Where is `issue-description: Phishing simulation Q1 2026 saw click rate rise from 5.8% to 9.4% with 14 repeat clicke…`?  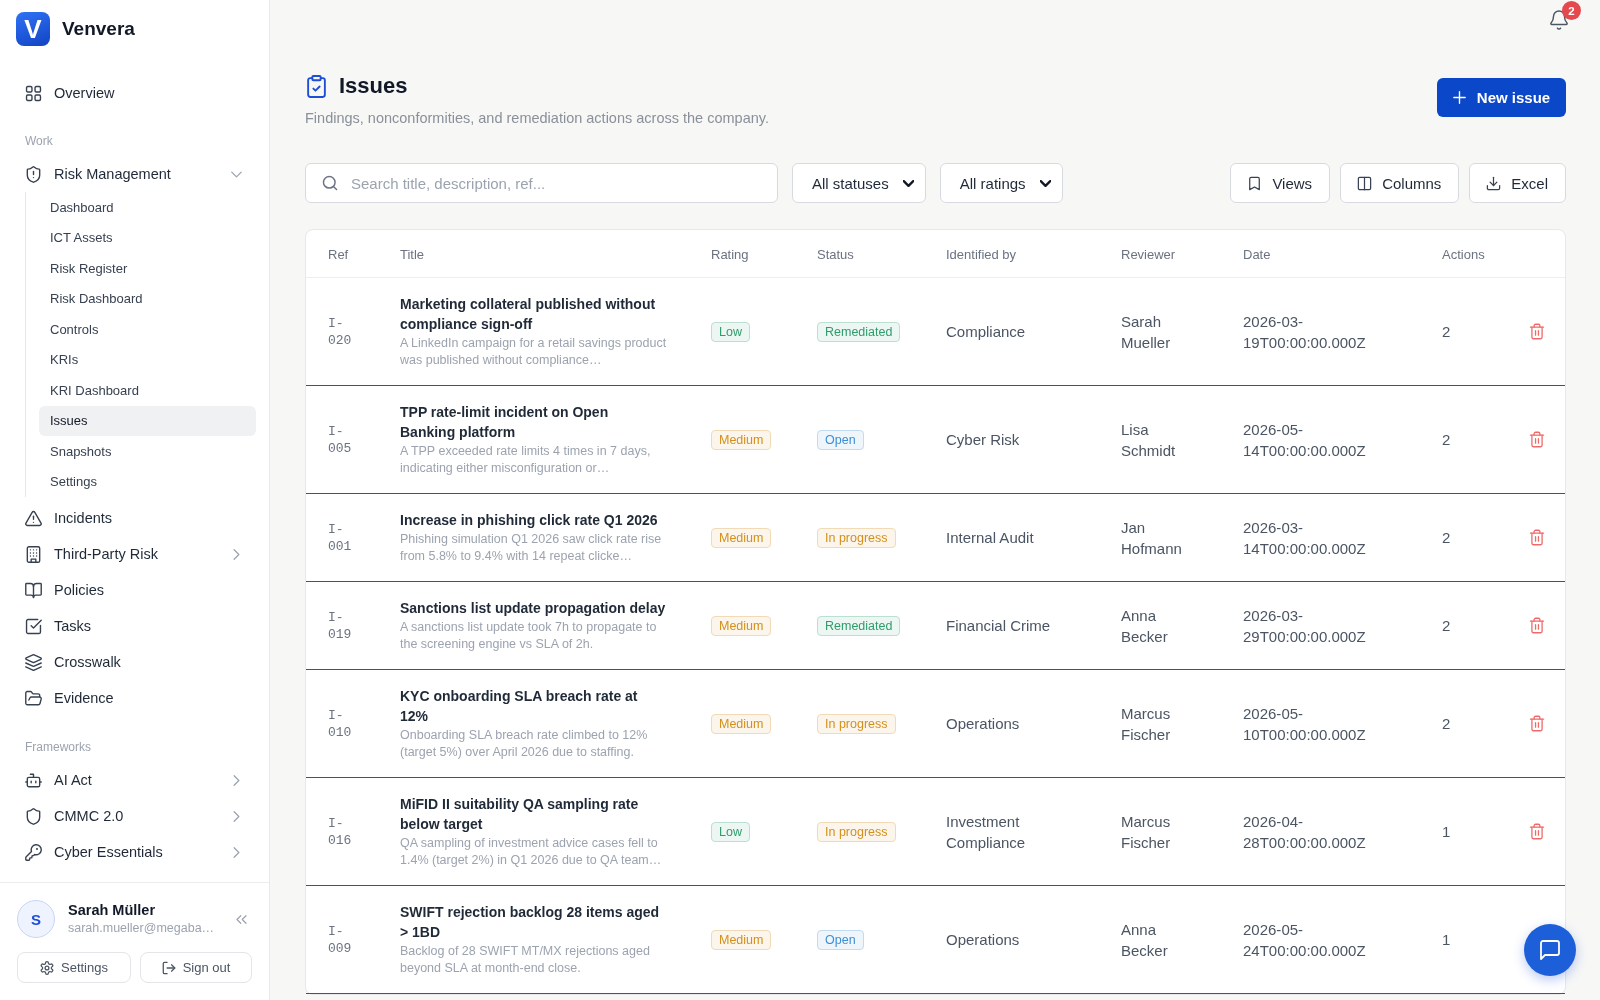 issue-description: Phishing simulation Q1 2026 saw click rate rise from 5.8% to 9.4% with 14 repeat clicke… is located at coordinates (531, 548).